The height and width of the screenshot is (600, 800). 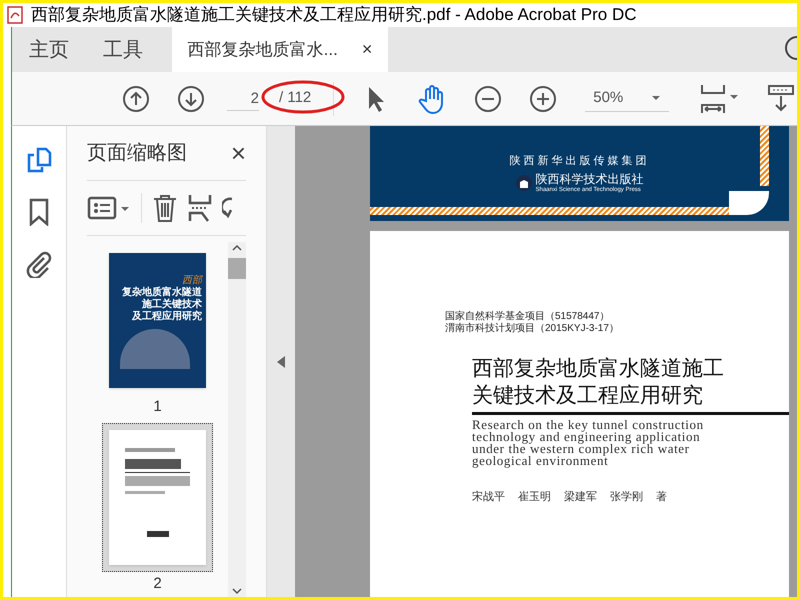 What do you see at coordinates (580, 497) in the screenshot?
I see `author-name: 梁建军` at bounding box center [580, 497].